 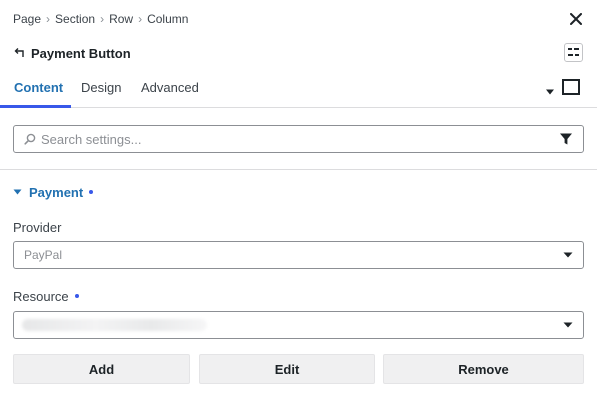 What do you see at coordinates (566, 139) in the screenshot?
I see `filter-icon` at bounding box center [566, 139].